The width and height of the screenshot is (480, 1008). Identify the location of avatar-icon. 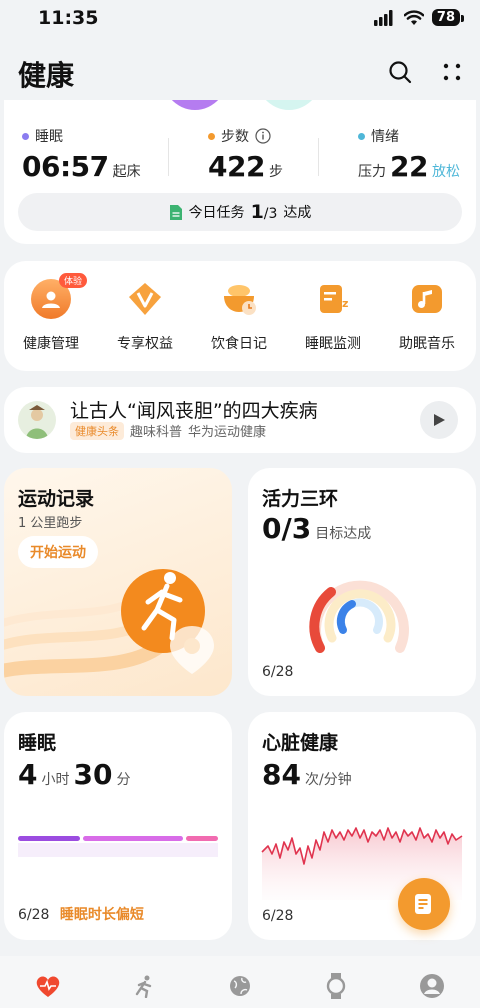
(432, 986).